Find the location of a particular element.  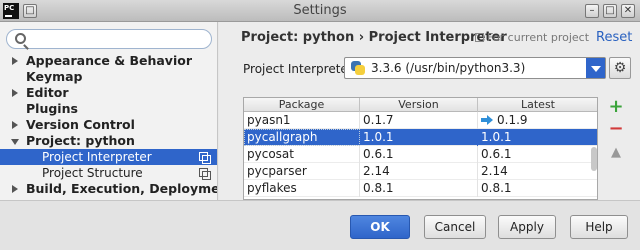

sidebar-item-label: Appearance & Behavior is located at coordinates (109, 60).